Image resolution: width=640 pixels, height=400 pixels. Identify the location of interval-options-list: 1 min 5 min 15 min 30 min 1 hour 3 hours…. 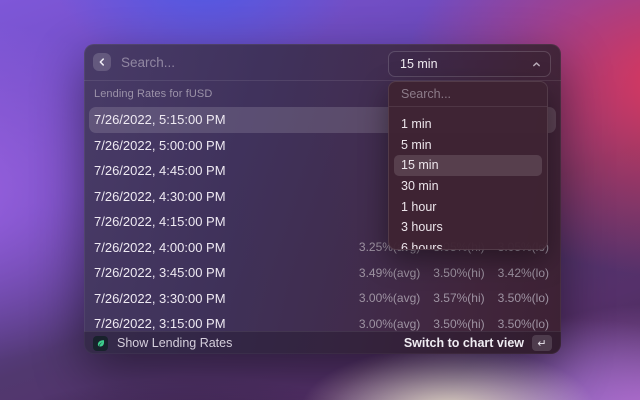
(468, 181).